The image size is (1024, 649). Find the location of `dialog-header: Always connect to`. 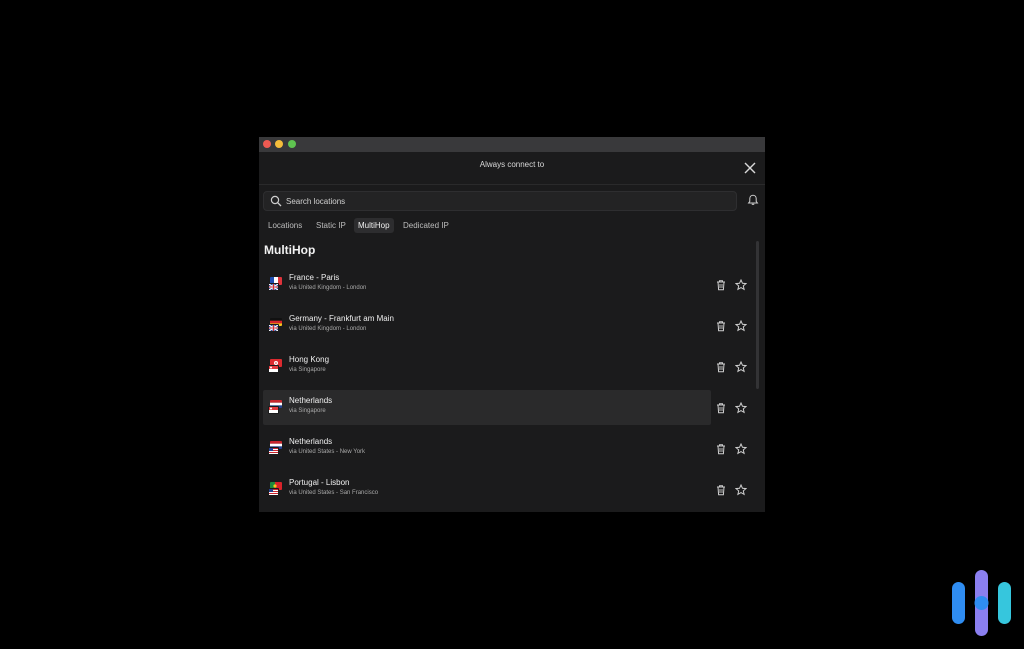

dialog-header: Always connect to is located at coordinates (512, 168).